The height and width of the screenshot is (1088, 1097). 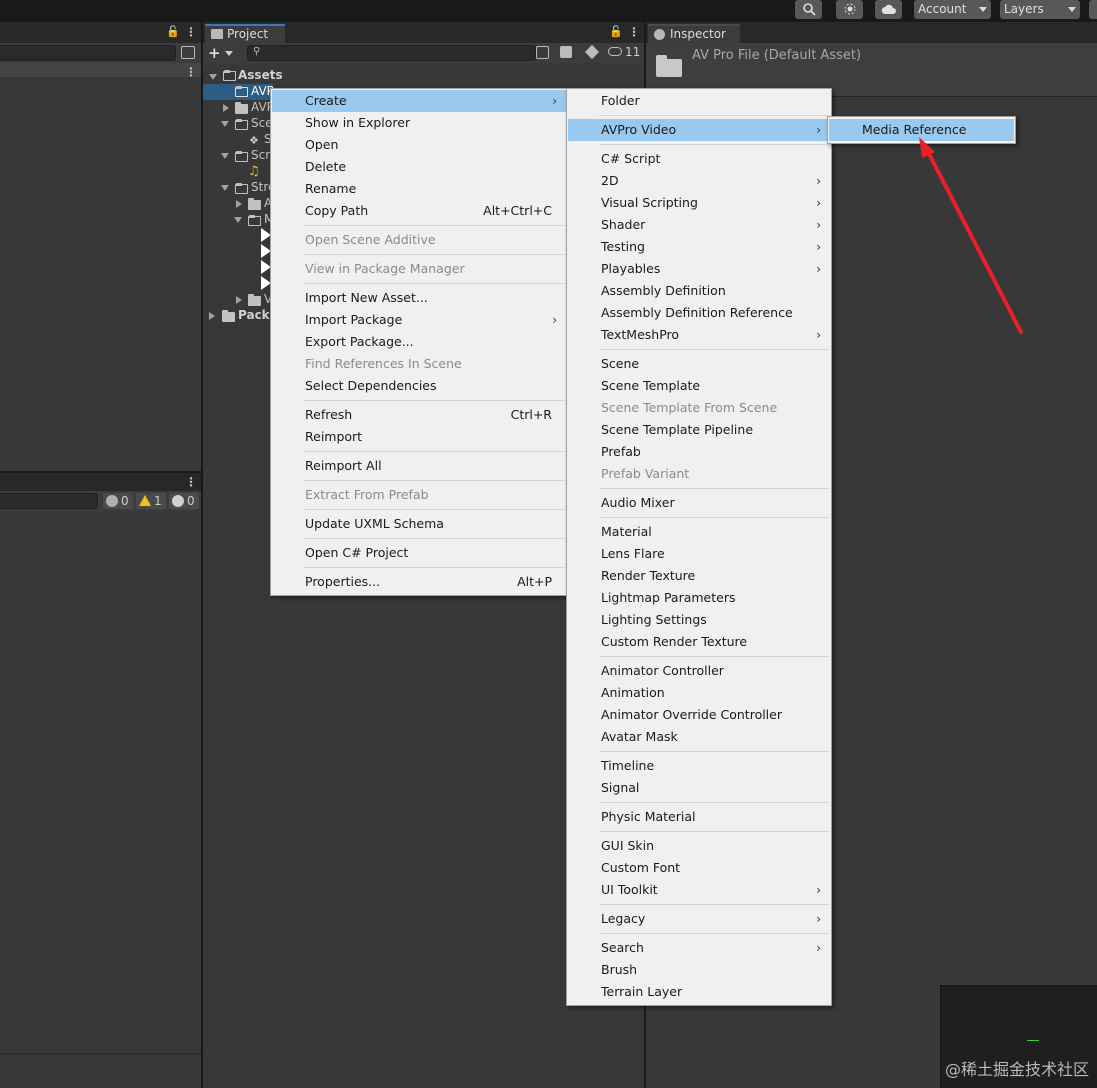 I want to click on console-search-input, so click(x=49, y=501).